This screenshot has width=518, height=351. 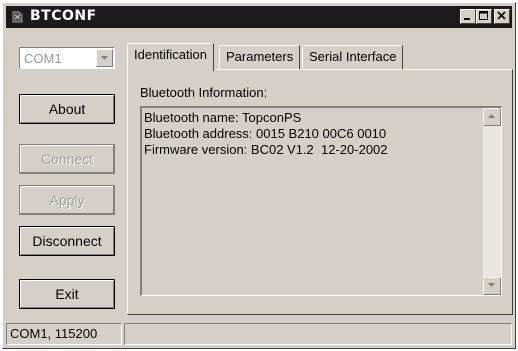 What do you see at coordinates (43, 58) in the screenshot?
I see `port-select-value: COM1` at bounding box center [43, 58].